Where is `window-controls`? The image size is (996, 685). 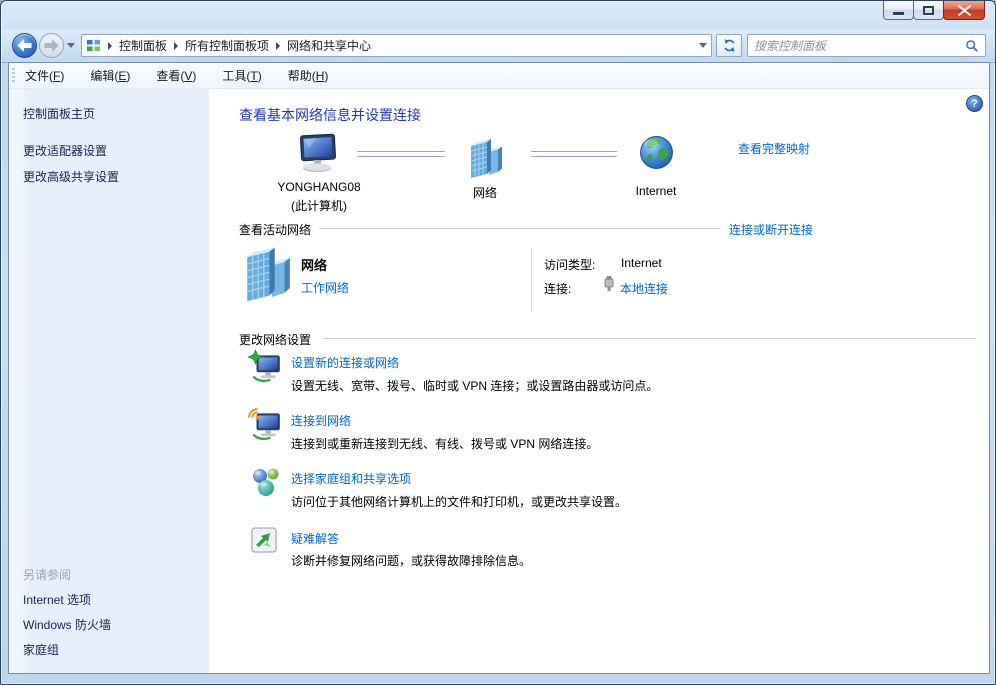
window-controls is located at coordinates (934, 10).